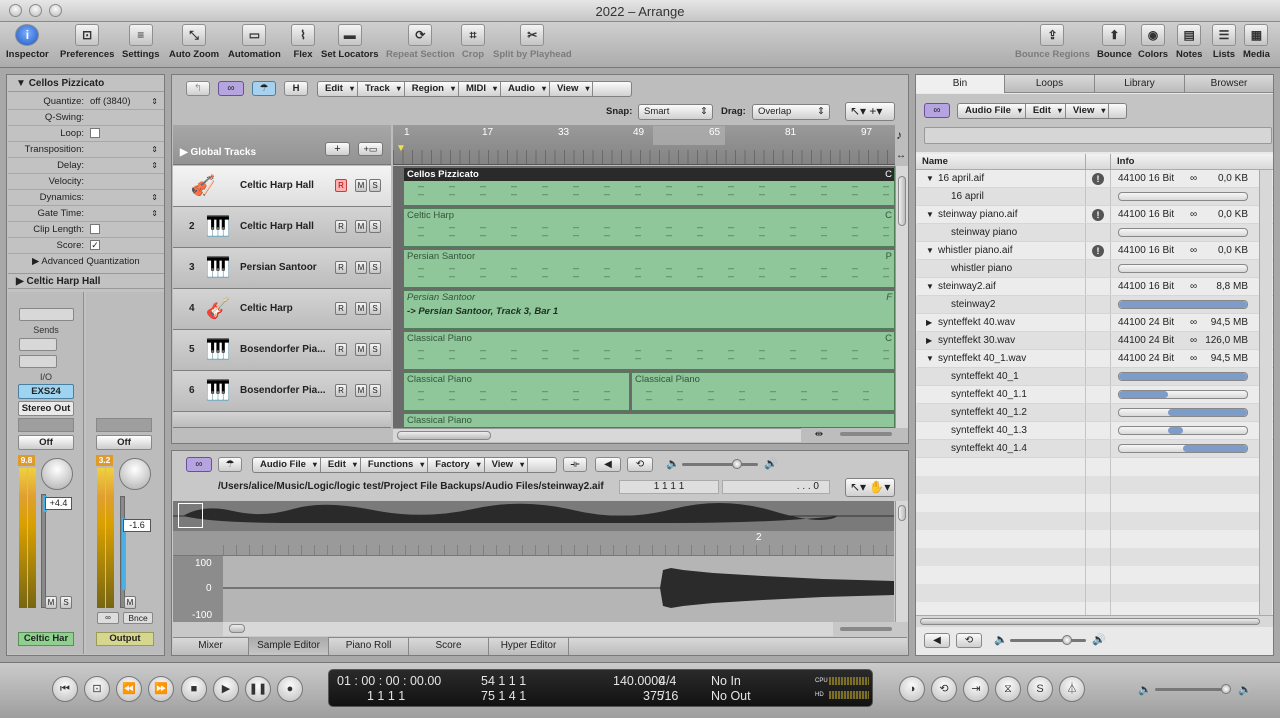 The height and width of the screenshot is (718, 1280). What do you see at coordinates (969, 640) in the screenshot?
I see `bin-loop-icon: ⟲` at bounding box center [969, 640].